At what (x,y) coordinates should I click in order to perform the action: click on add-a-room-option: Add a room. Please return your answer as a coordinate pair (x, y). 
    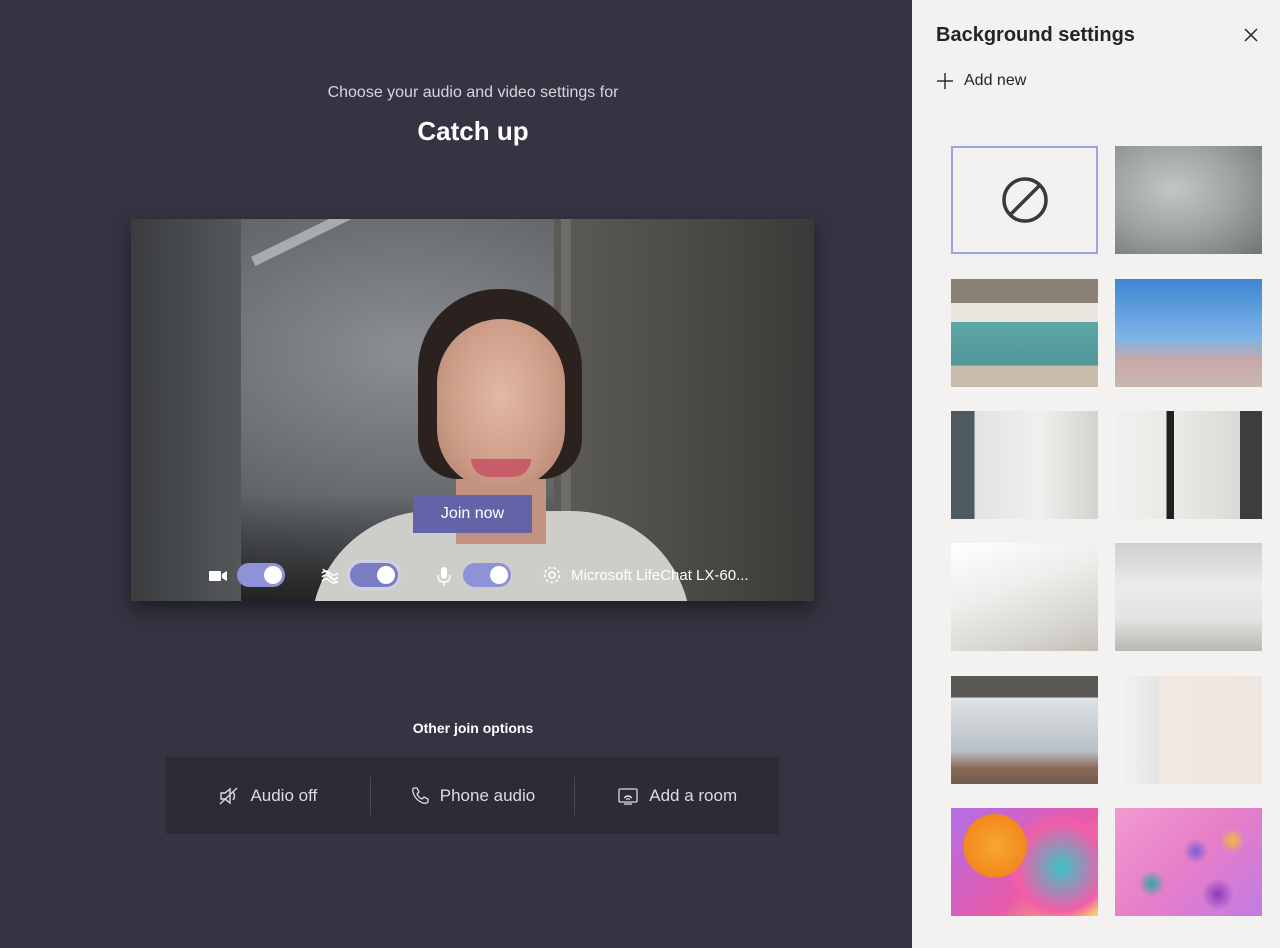
    Looking at the image, I should click on (677, 795).